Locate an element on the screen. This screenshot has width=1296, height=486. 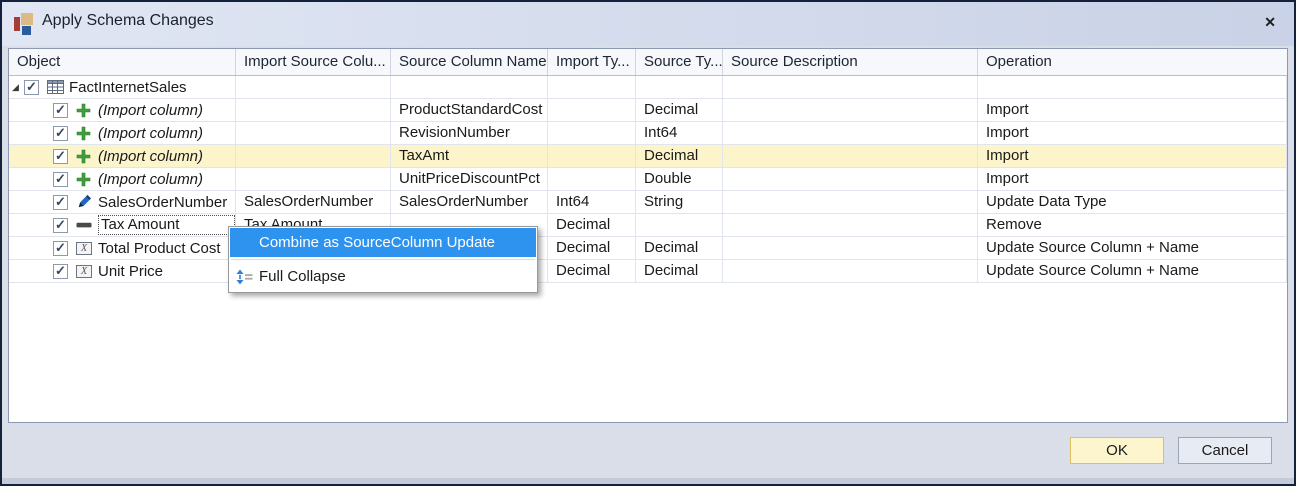
remove-icon is located at coordinates (84, 225).